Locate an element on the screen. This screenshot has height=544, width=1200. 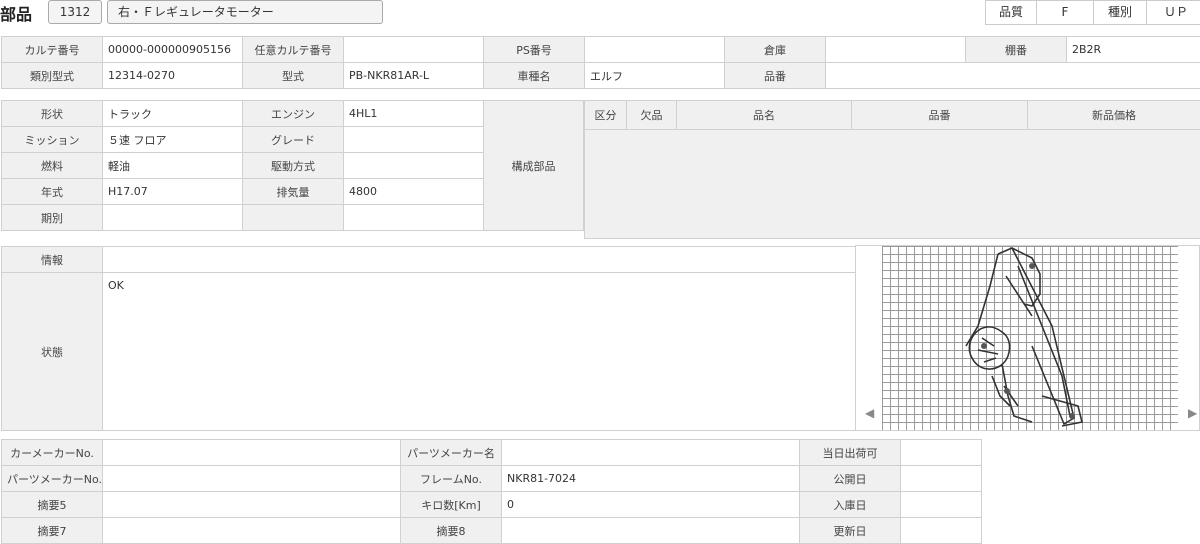
tekiyou5-label: 摘要5 is located at coordinates (52, 505).